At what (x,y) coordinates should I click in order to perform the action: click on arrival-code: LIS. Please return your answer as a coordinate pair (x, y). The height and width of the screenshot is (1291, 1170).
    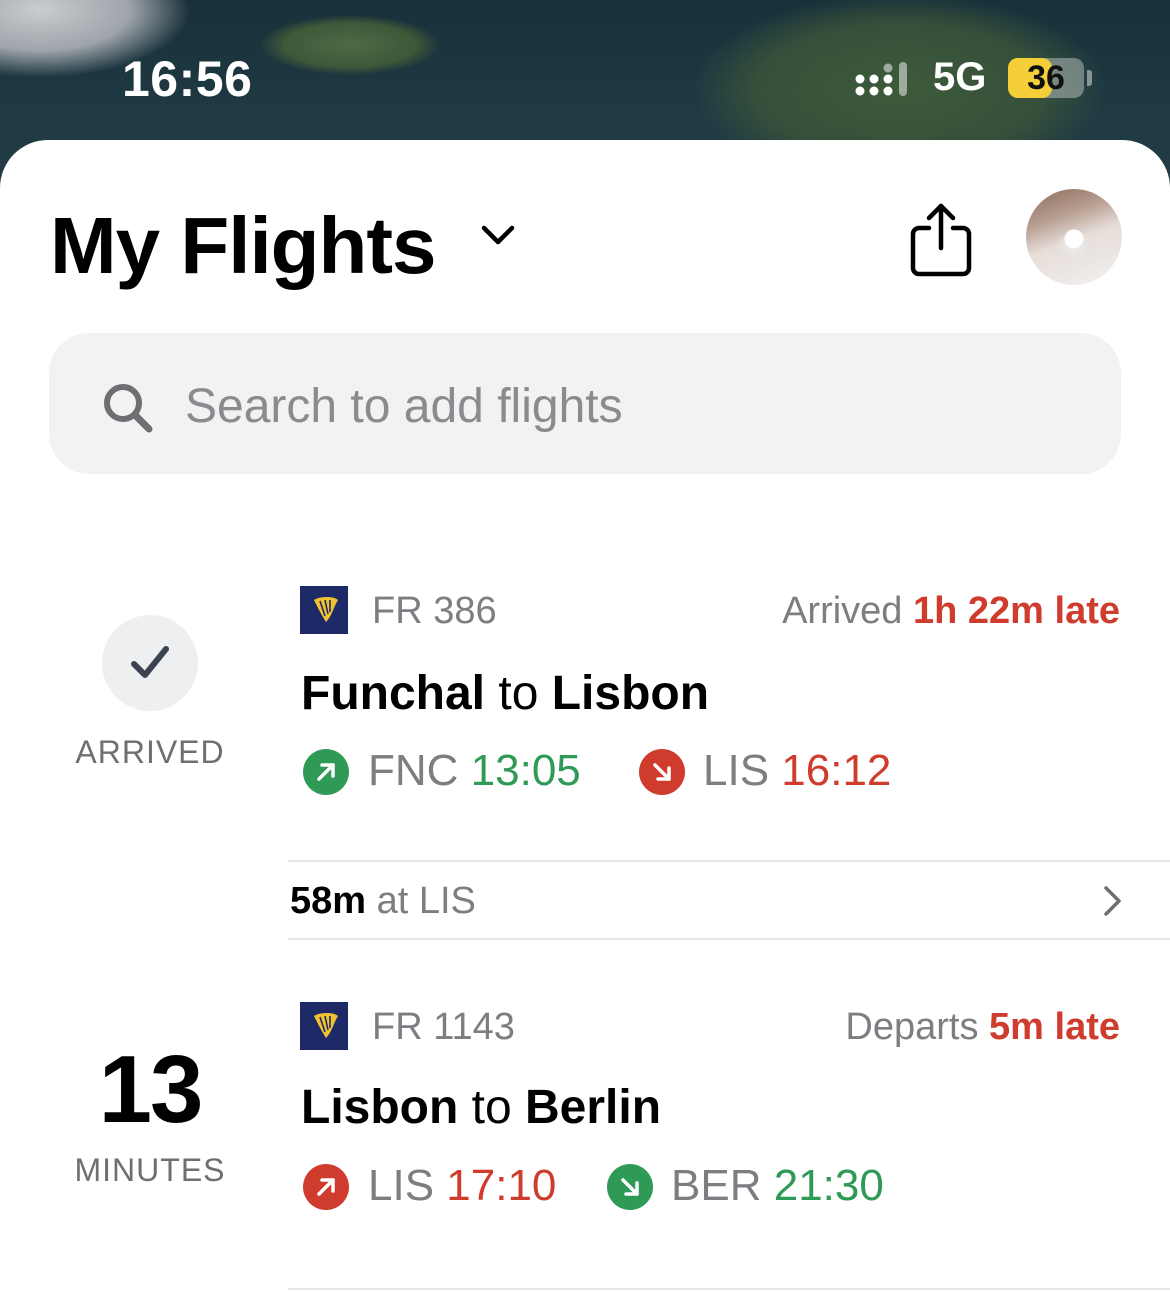
    Looking at the image, I should click on (736, 770).